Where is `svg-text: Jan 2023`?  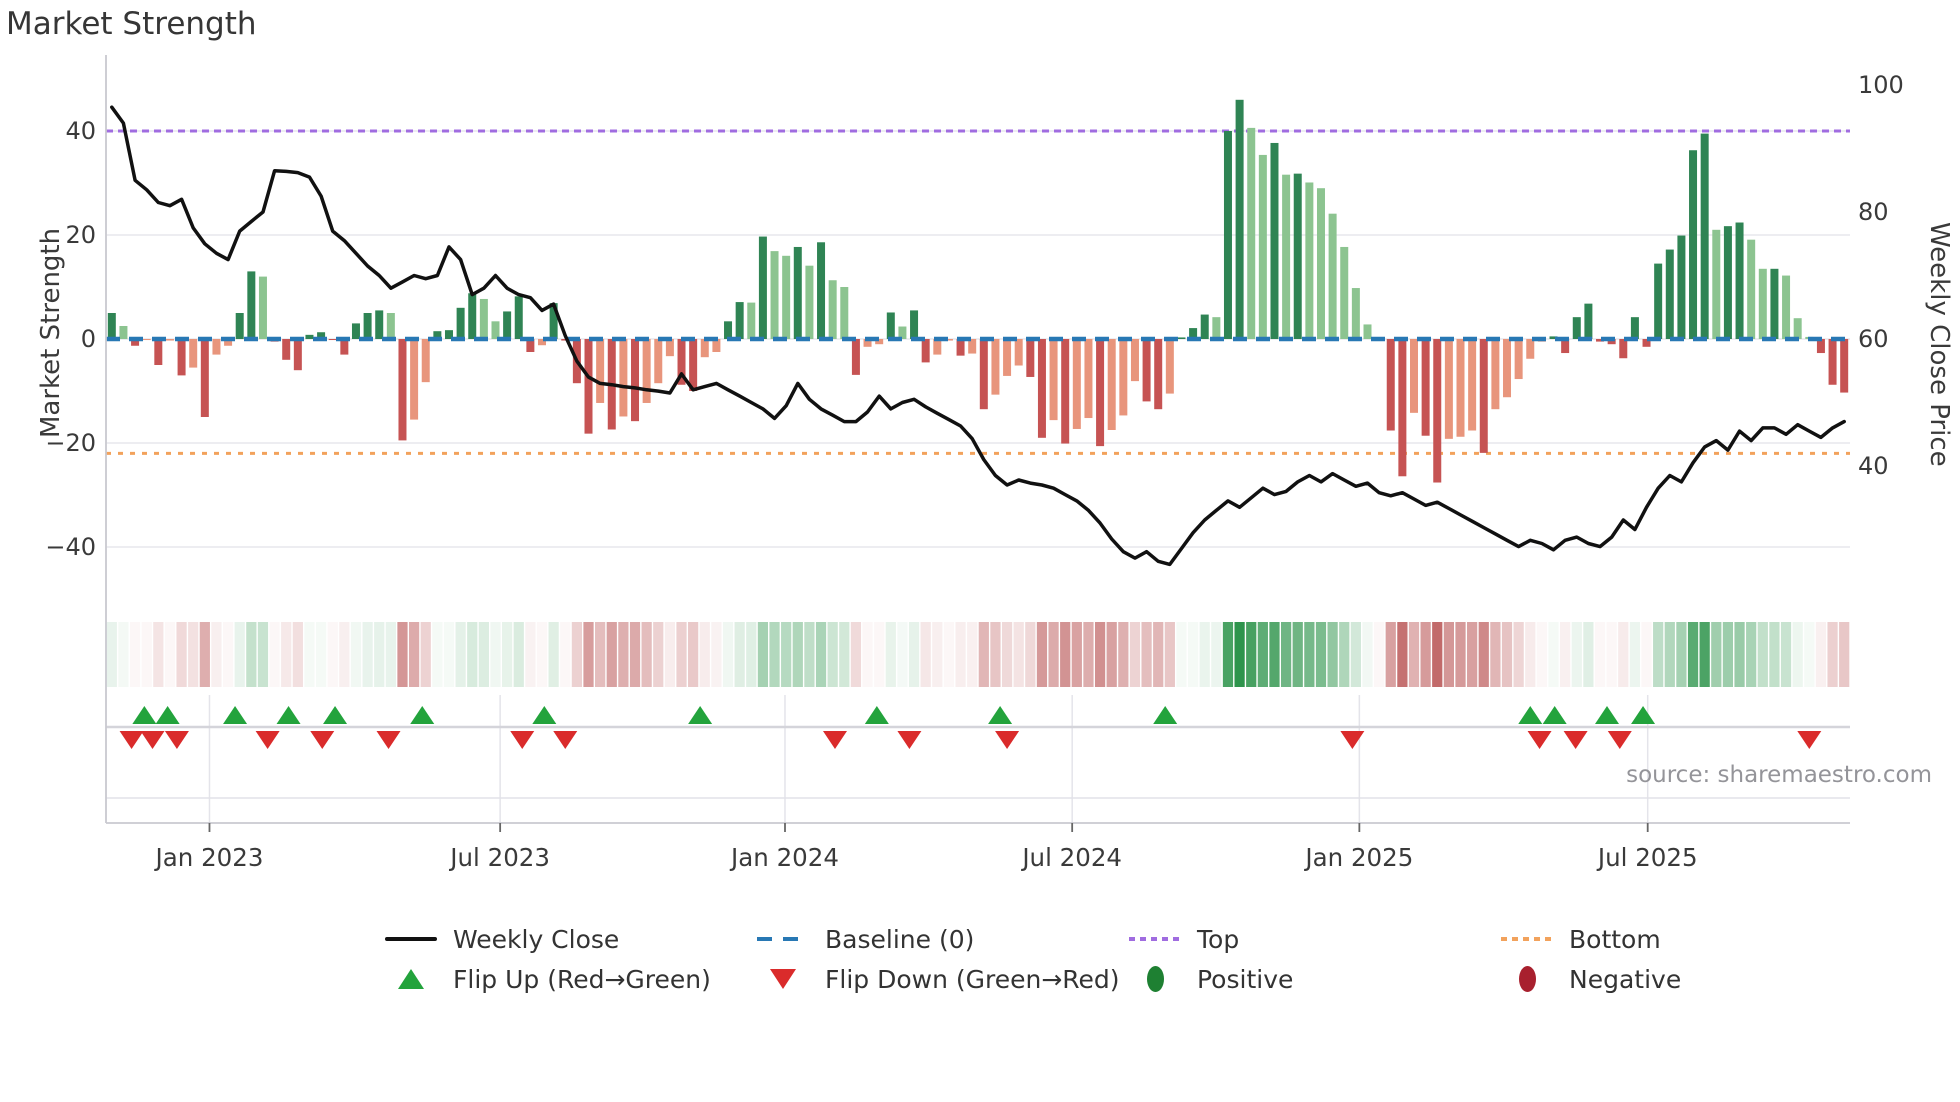 svg-text: Jan 2023 is located at coordinates (209, 857).